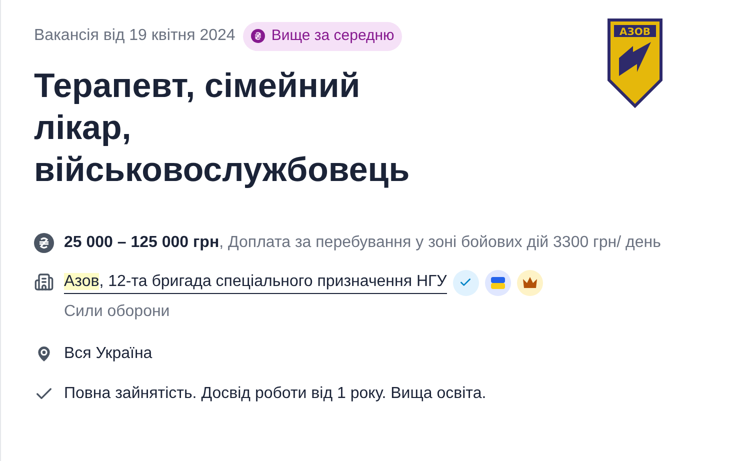 This screenshot has height=461, width=738. Describe the element at coordinates (465, 282) in the screenshot. I see `check-icon` at that location.